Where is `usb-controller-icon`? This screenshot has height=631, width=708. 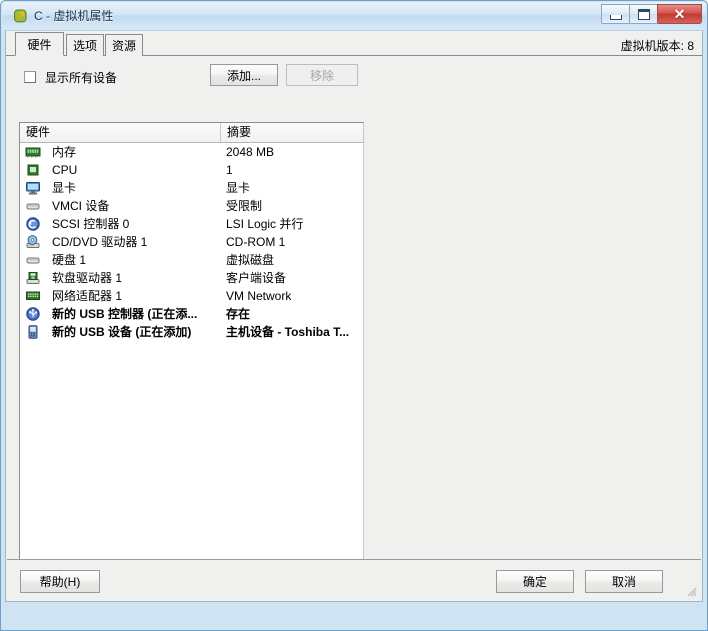
usb-controller-icon is located at coordinates (33, 314).